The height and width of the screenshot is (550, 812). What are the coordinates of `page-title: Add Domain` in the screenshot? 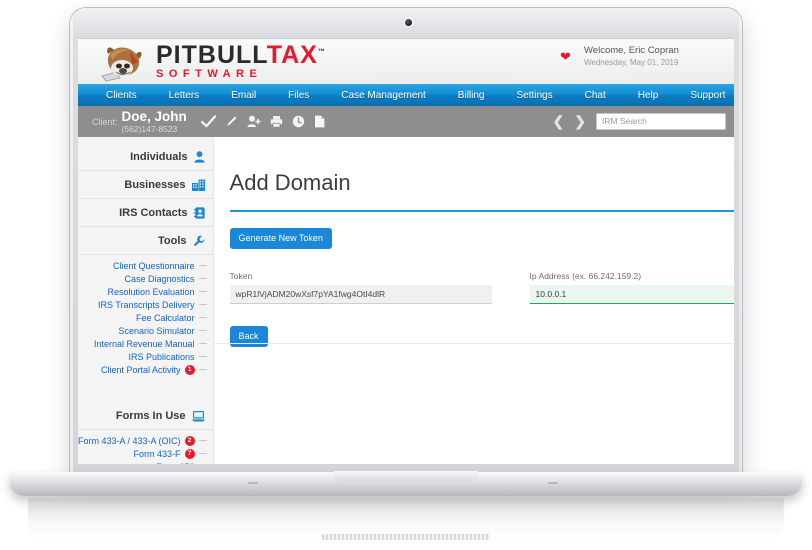 It's located at (290, 182).